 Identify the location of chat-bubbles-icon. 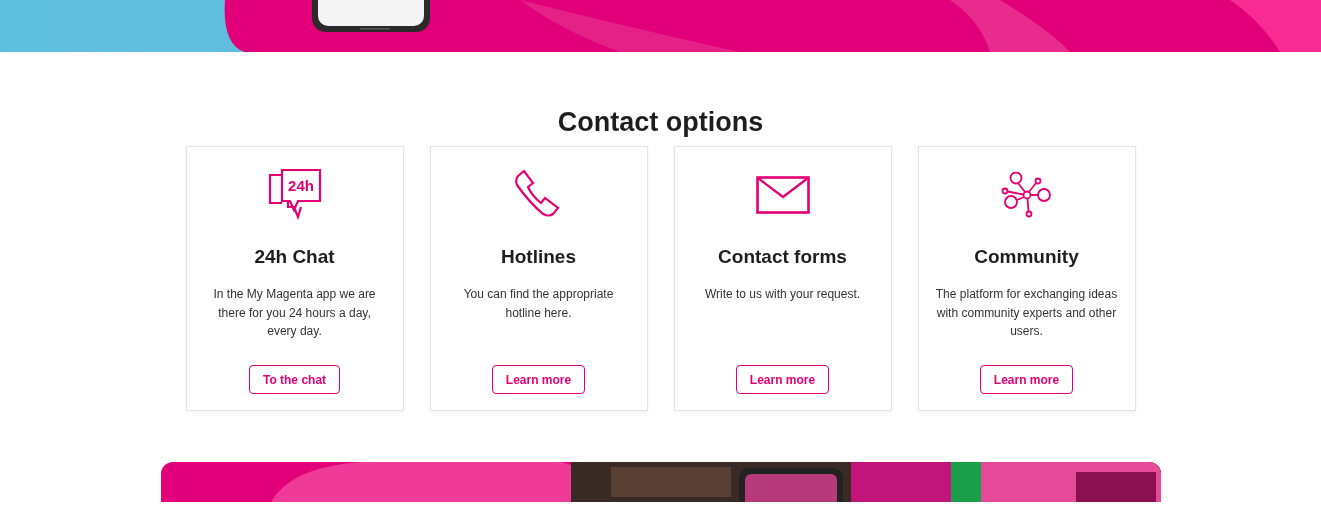
(294, 195).